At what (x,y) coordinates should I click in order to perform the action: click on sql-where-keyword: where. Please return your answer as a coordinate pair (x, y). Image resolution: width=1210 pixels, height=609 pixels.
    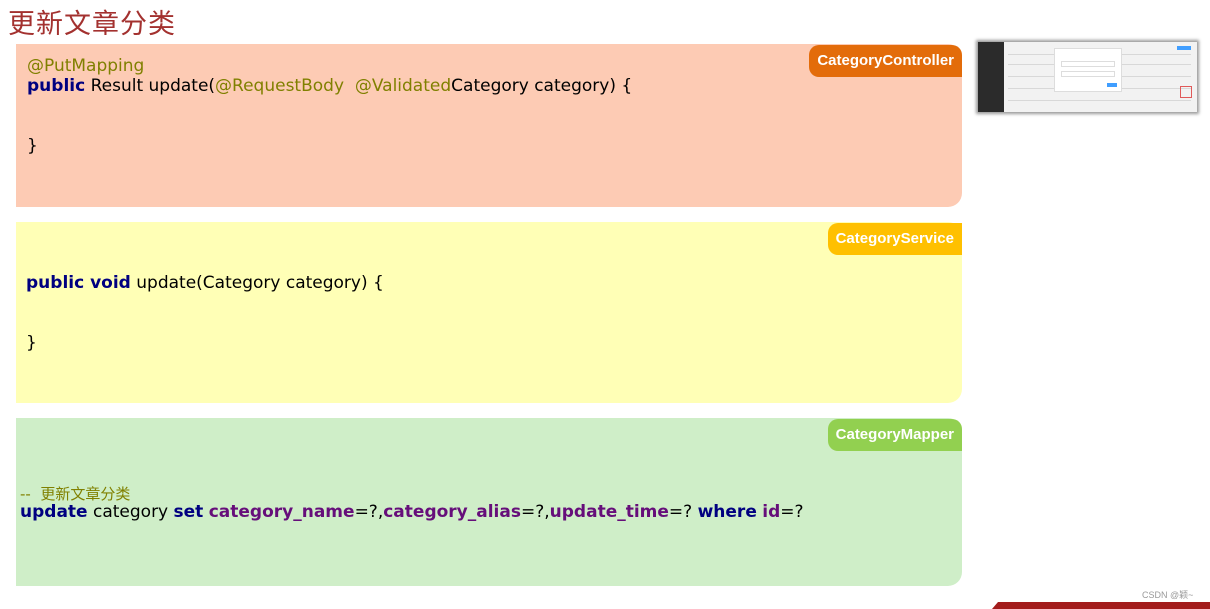
    Looking at the image, I should click on (727, 512).